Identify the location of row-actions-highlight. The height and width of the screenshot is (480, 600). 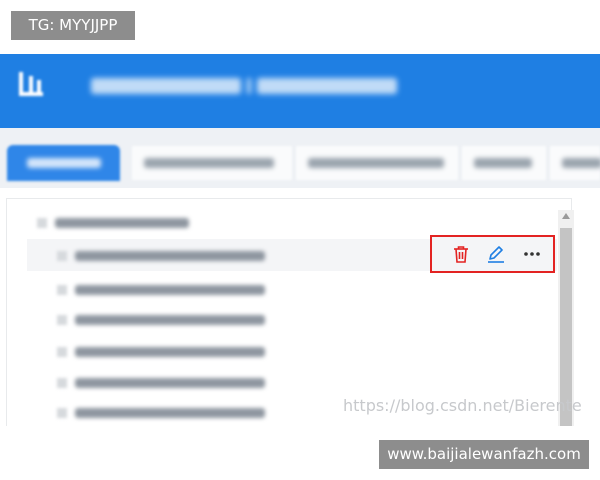
(492, 254).